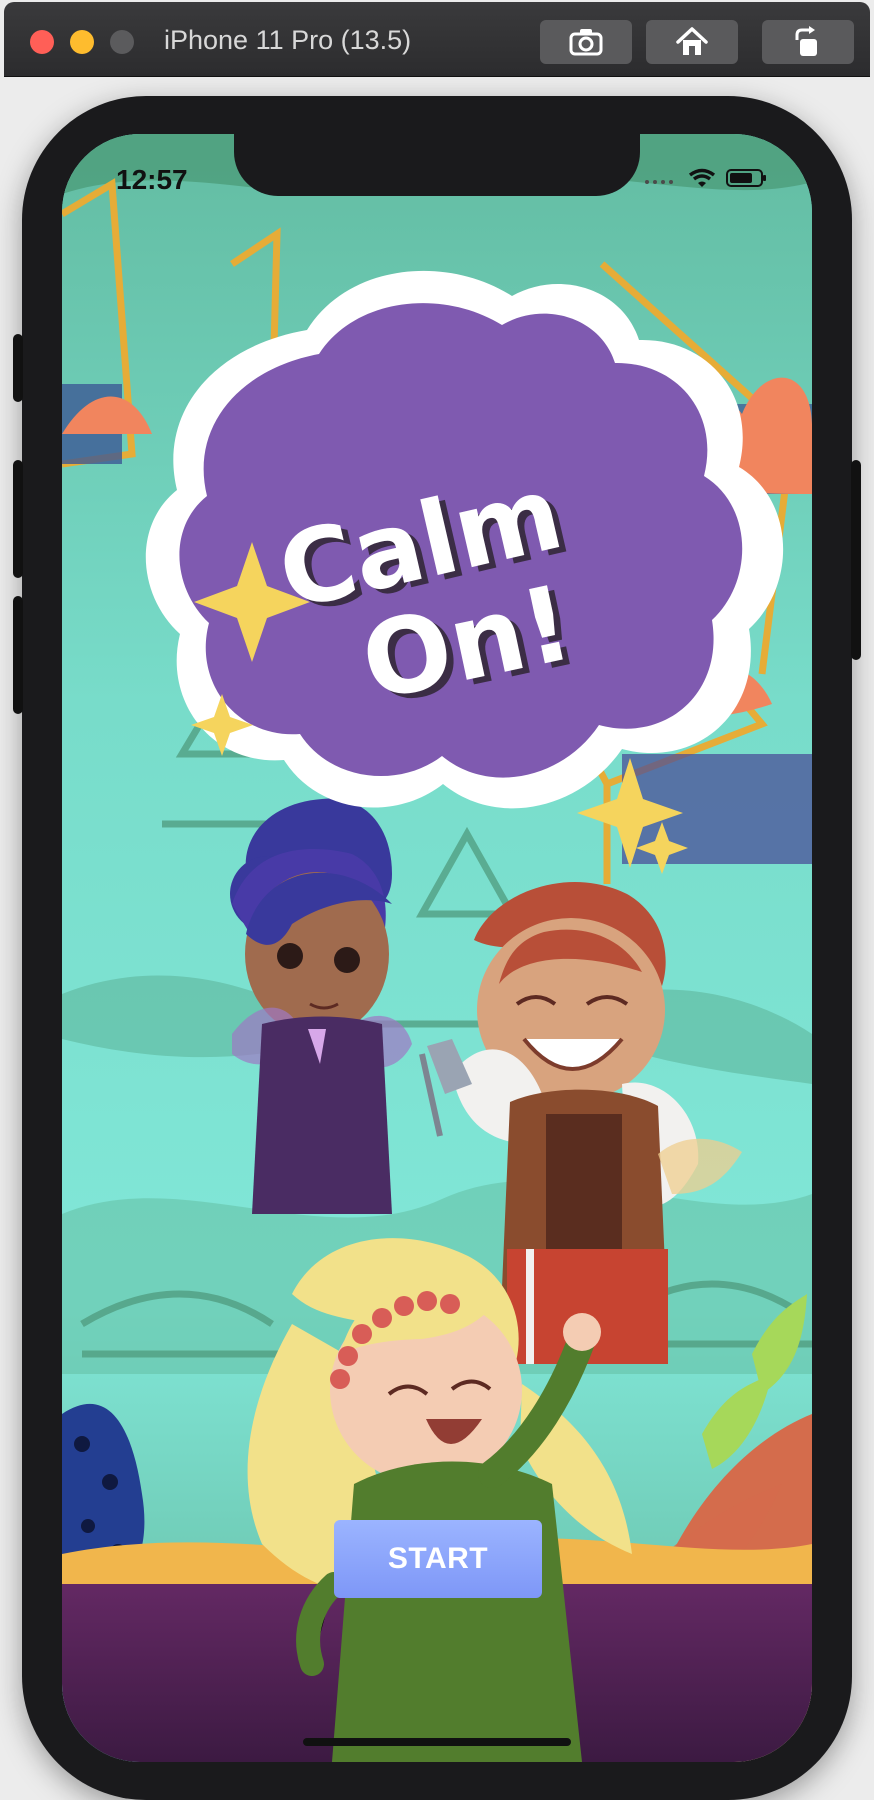 This screenshot has width=874, height=1800. What do you see at coordinates (437, 165) in the screenshot?
I see `notch` at bounding box center [437, 165].